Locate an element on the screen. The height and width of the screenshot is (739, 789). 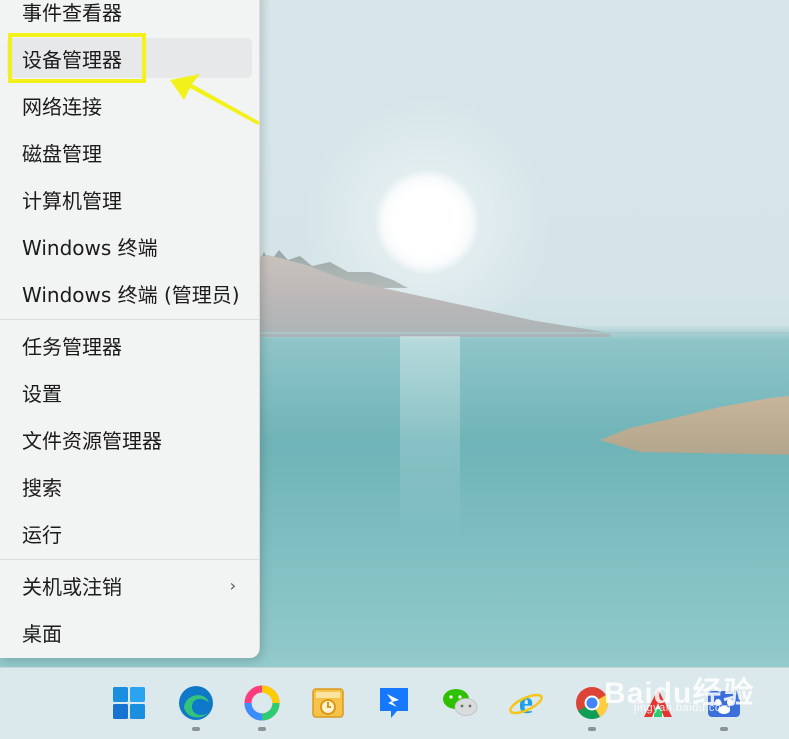
menu-item-windows-terminal: Windows 终端 is located at coordinates (129, 246).